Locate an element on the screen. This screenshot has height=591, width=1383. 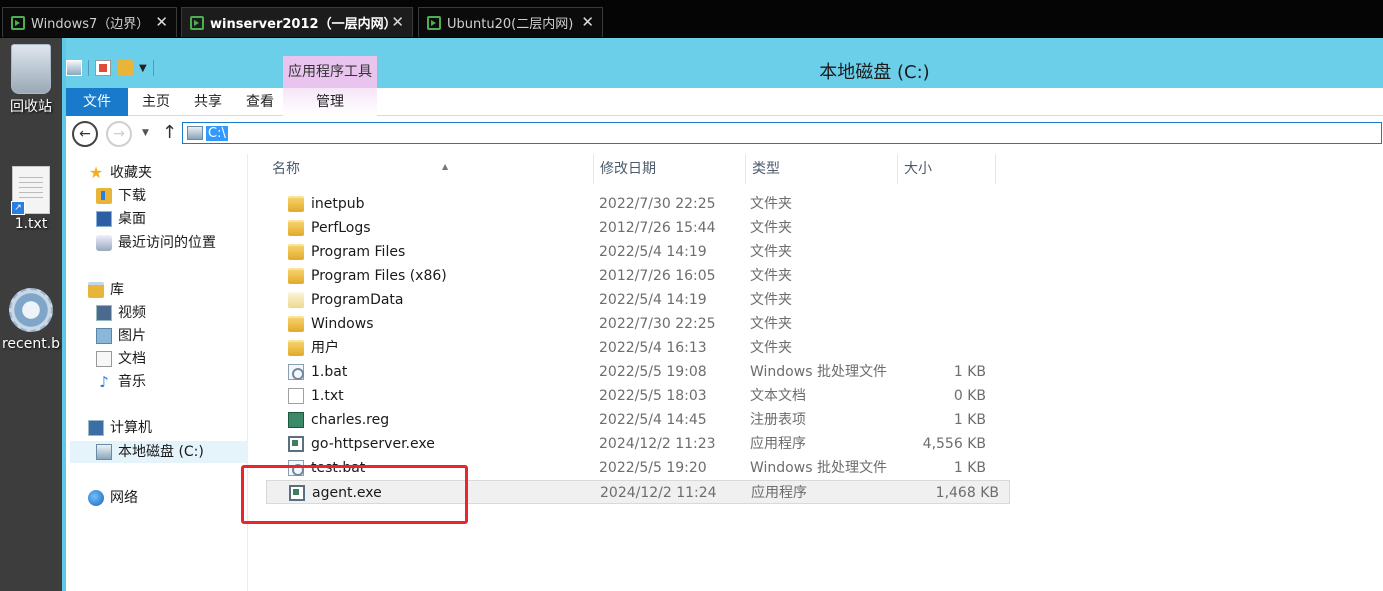
nav-item-recent-places: 最近访问的位置 is located at coordinates (156, 243).